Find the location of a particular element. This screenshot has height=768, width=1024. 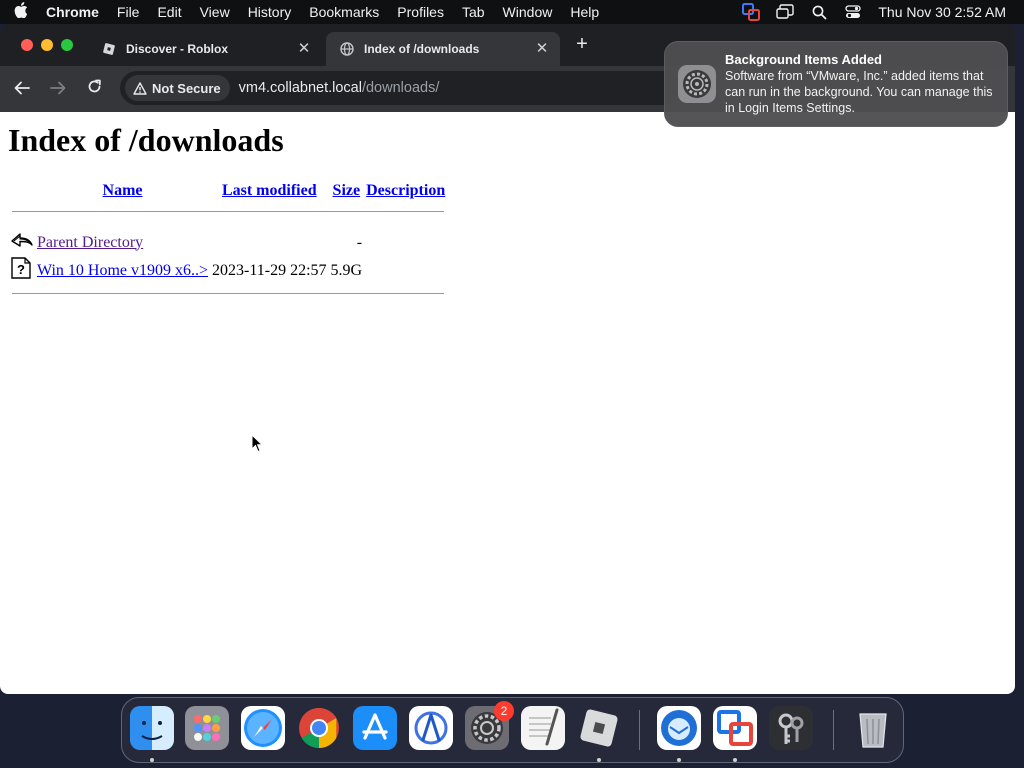

size-cell: 5.9G is located at coordinates (346, 270).